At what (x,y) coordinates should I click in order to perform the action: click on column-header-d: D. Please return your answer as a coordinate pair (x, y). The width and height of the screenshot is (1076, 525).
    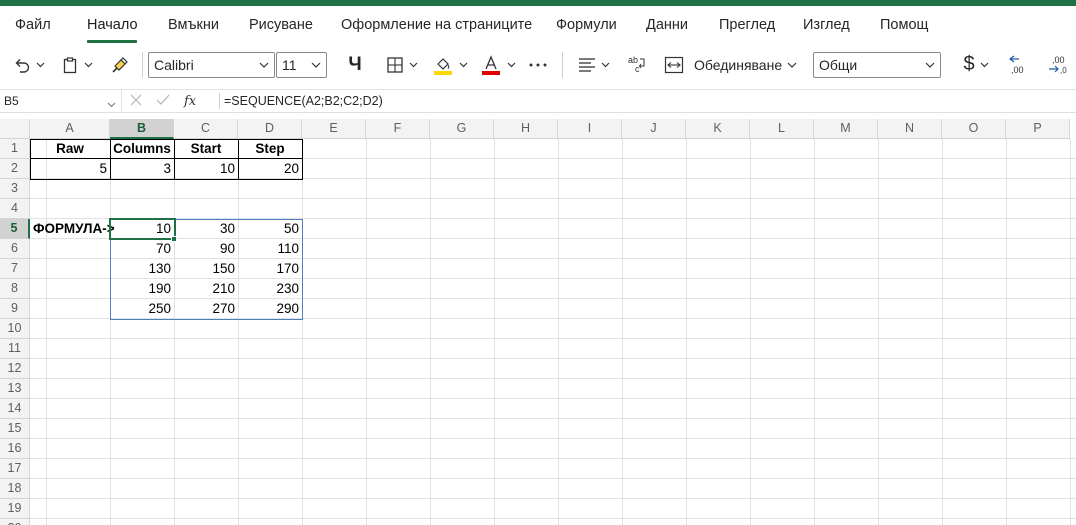
    Looking at the image, I should click on (270, 129).